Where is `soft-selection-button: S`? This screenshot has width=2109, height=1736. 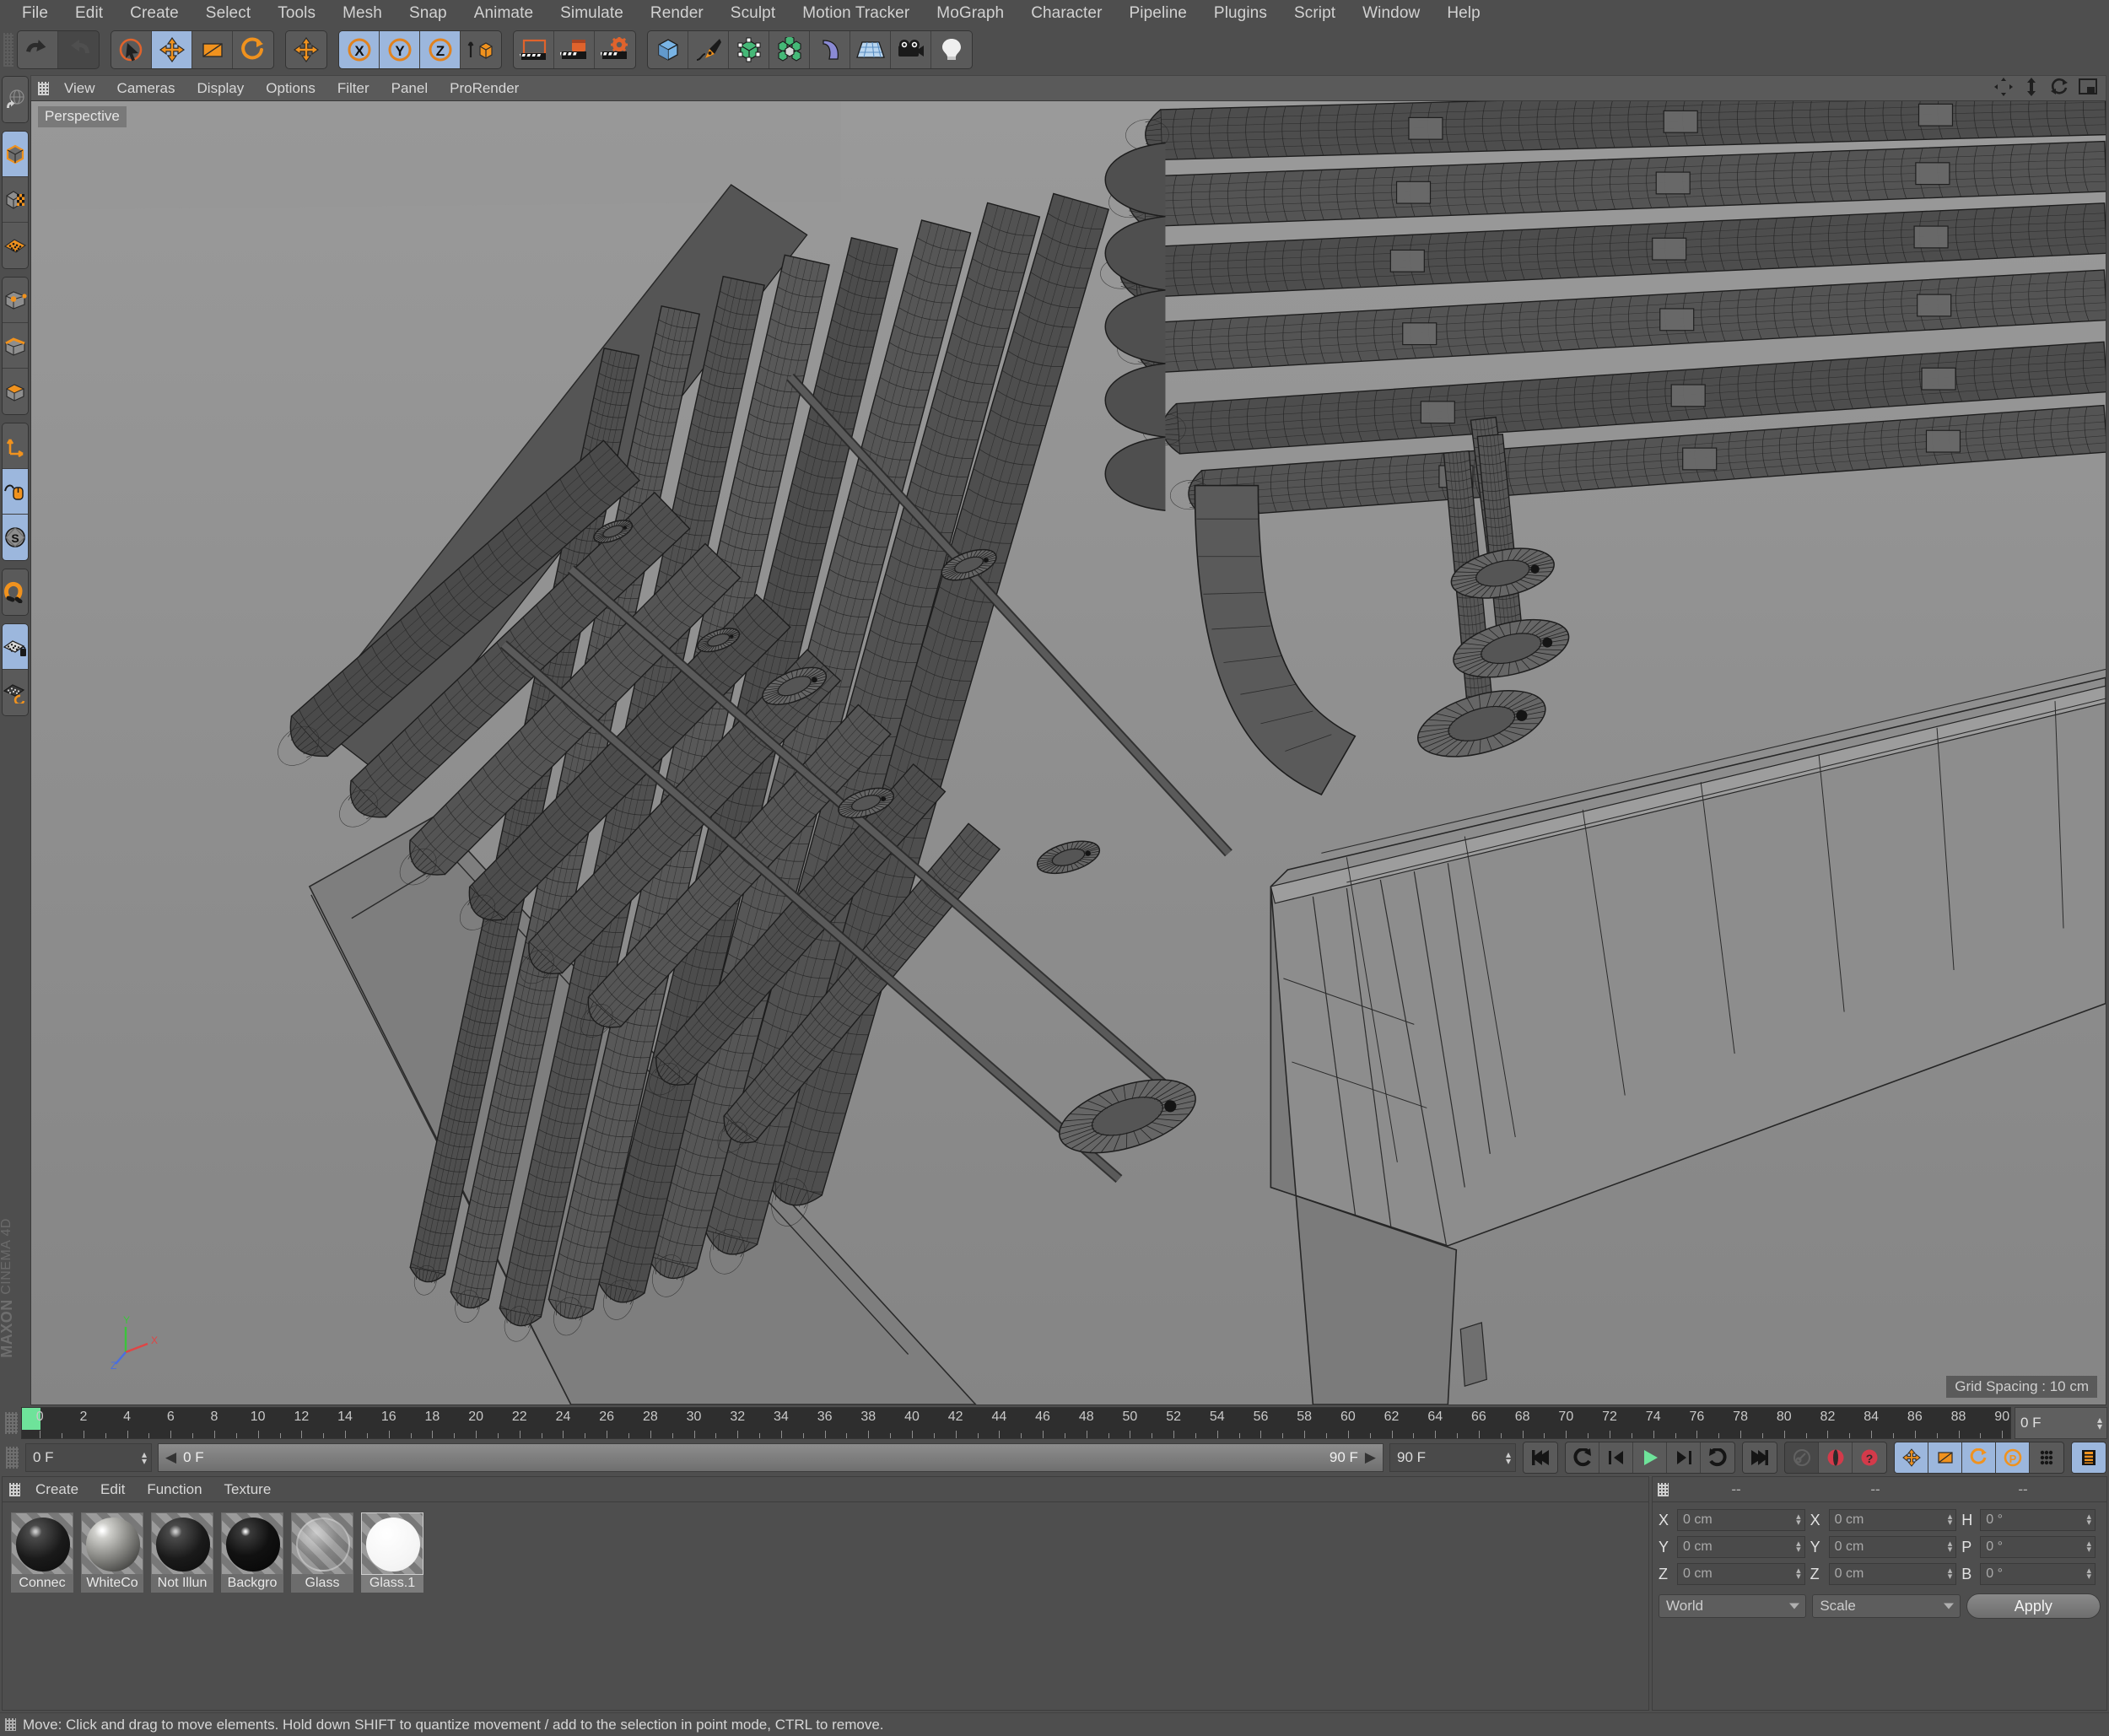 soft-selection-button: S is located at coordinates (15, 538).